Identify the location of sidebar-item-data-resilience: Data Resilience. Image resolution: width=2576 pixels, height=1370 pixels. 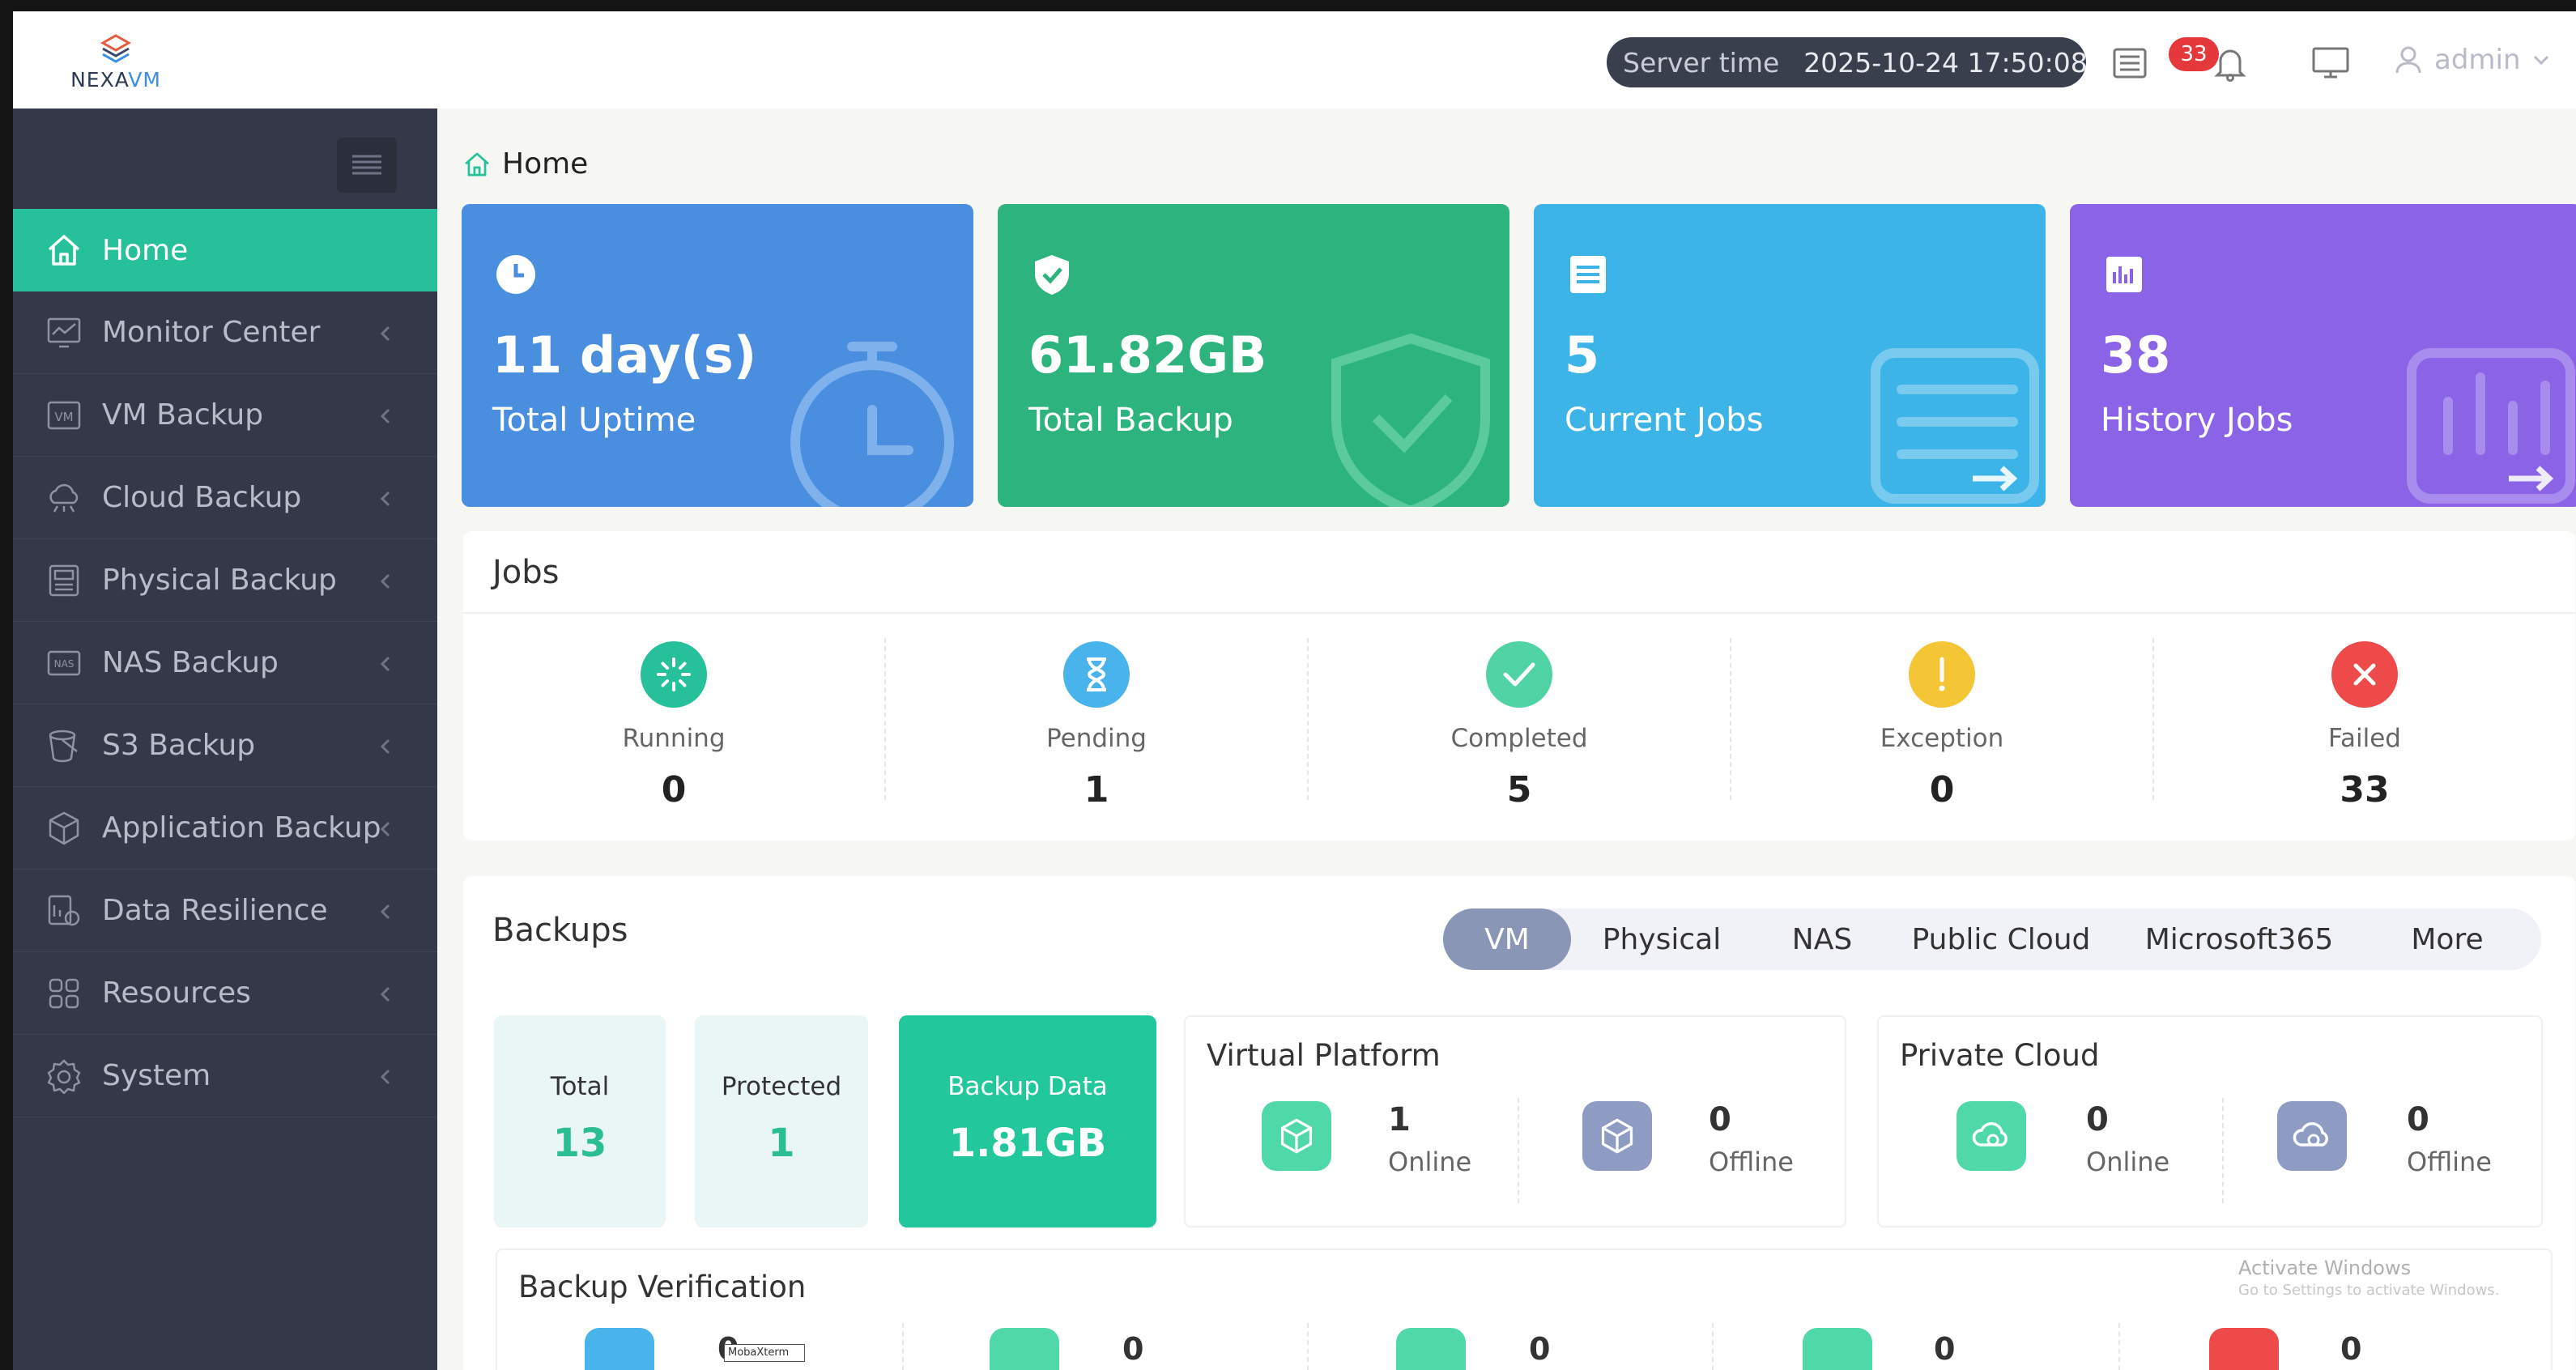
(225, 911).